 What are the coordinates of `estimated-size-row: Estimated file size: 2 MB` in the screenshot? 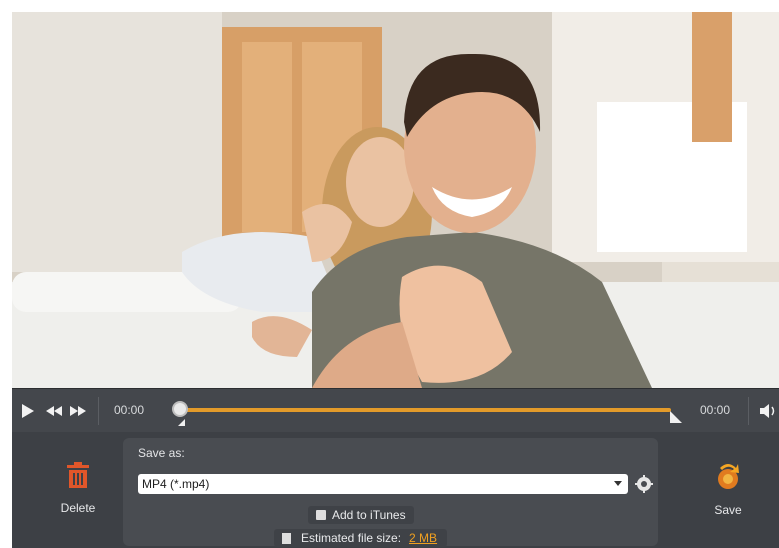 It's located at (361, 538).